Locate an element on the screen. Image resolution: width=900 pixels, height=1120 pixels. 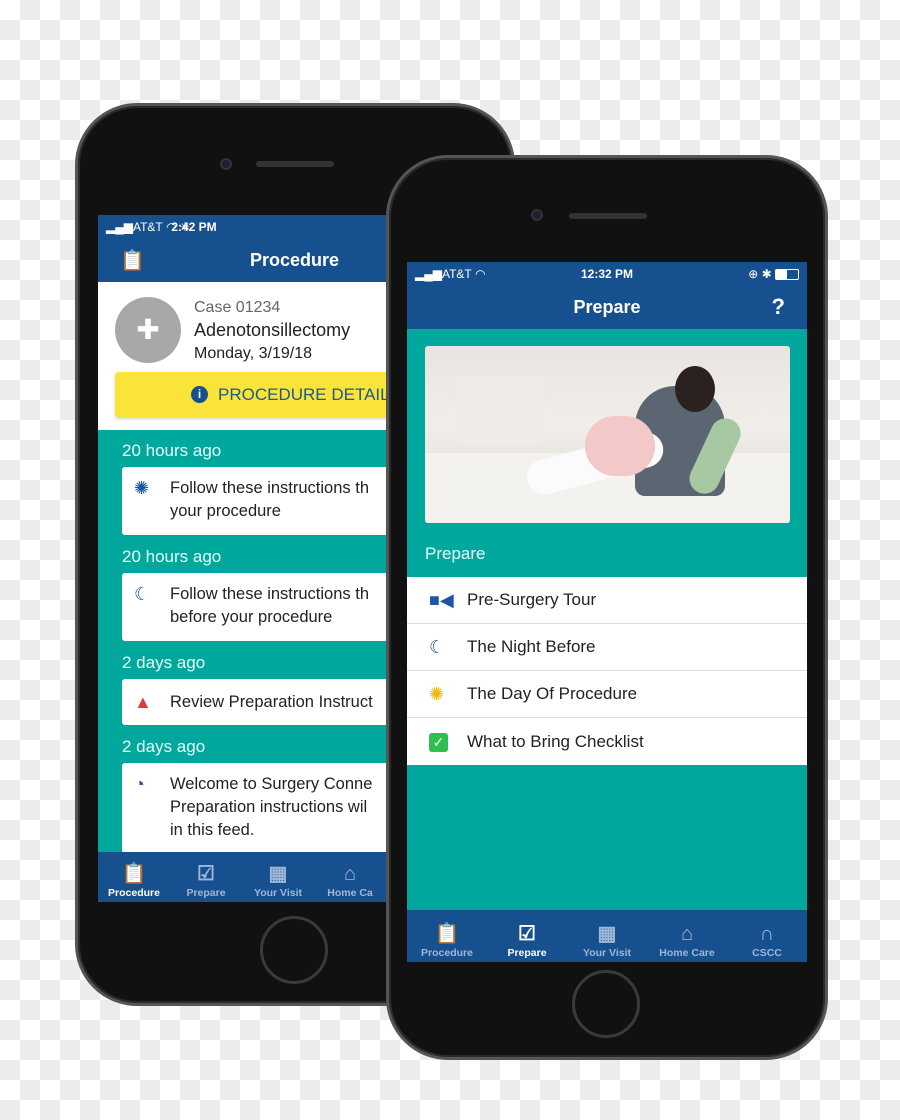
tab-cscc: ∩ CSCC is located at coordinates (767, 936).